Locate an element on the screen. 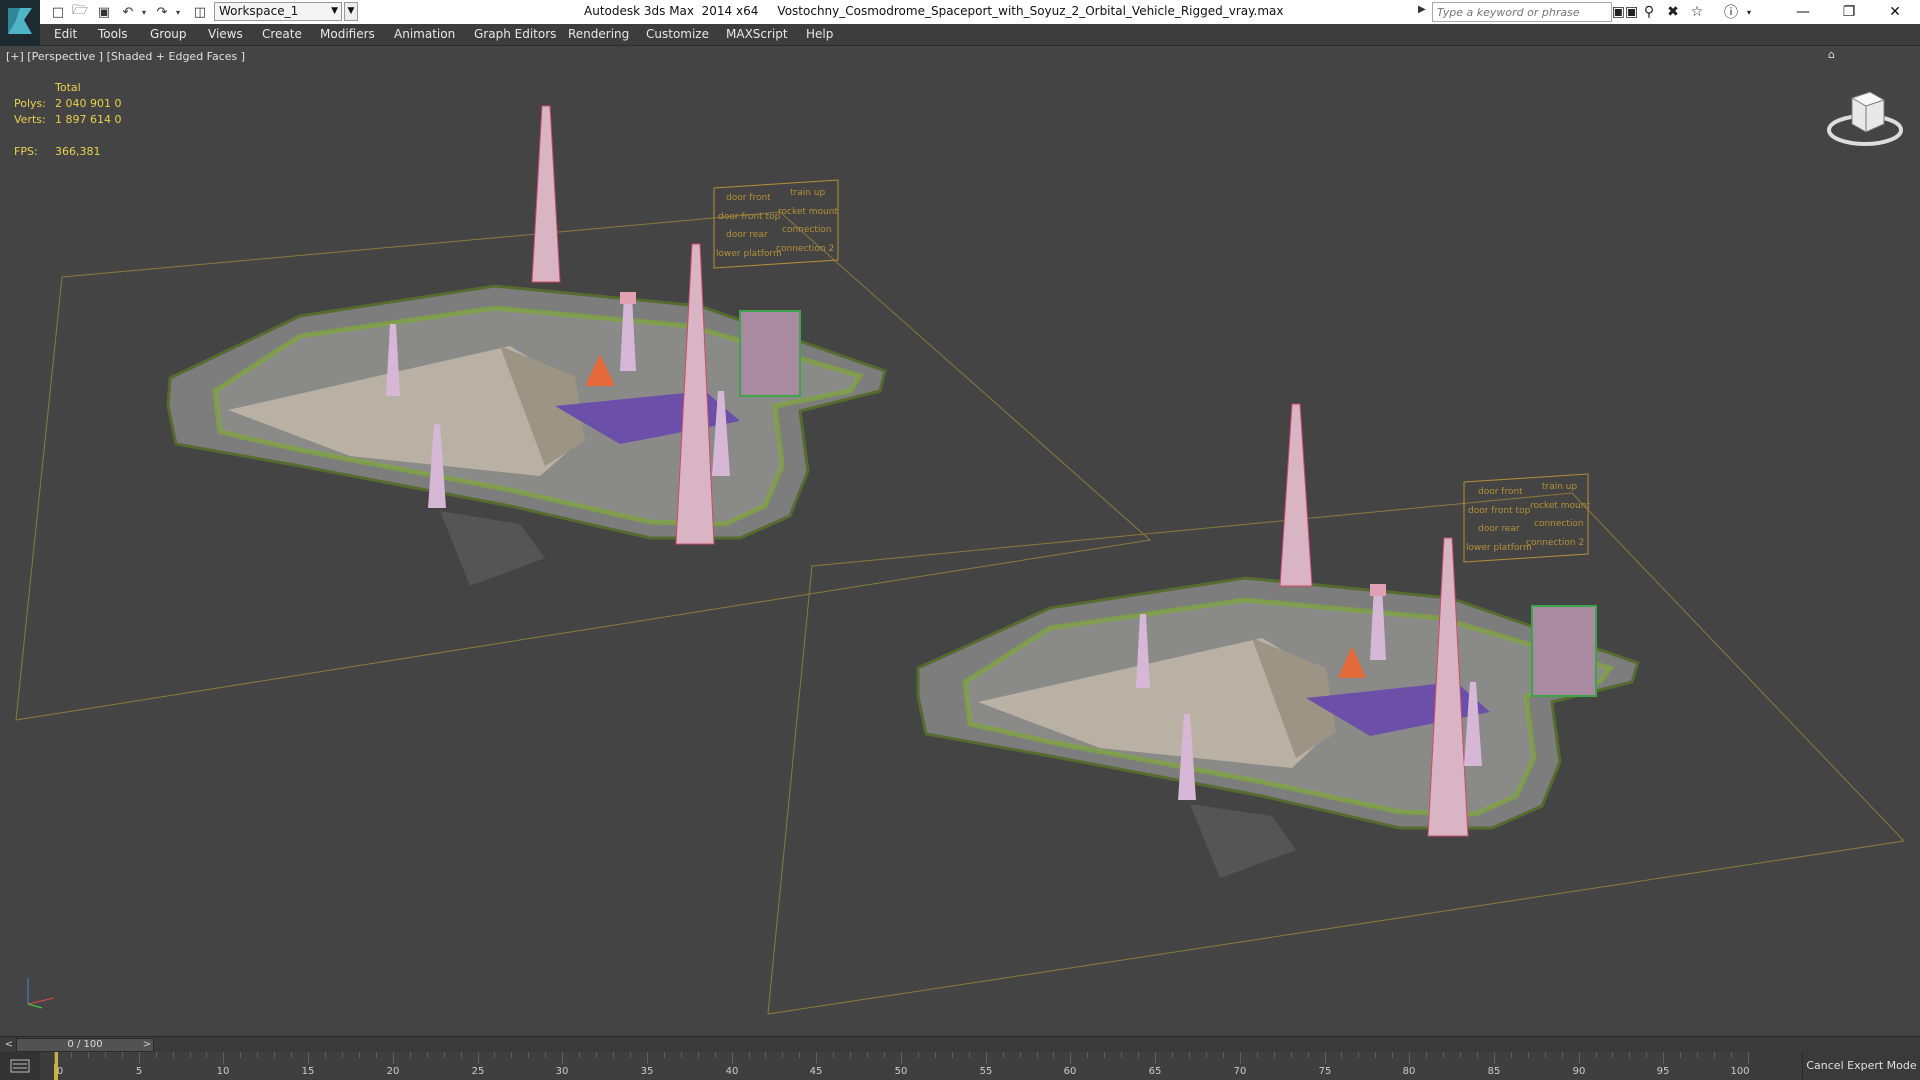 Image resolution: width=1920 pixels, height=1080 pixels. time-slider-prev-button: < is located at coordinates (9, 1045).